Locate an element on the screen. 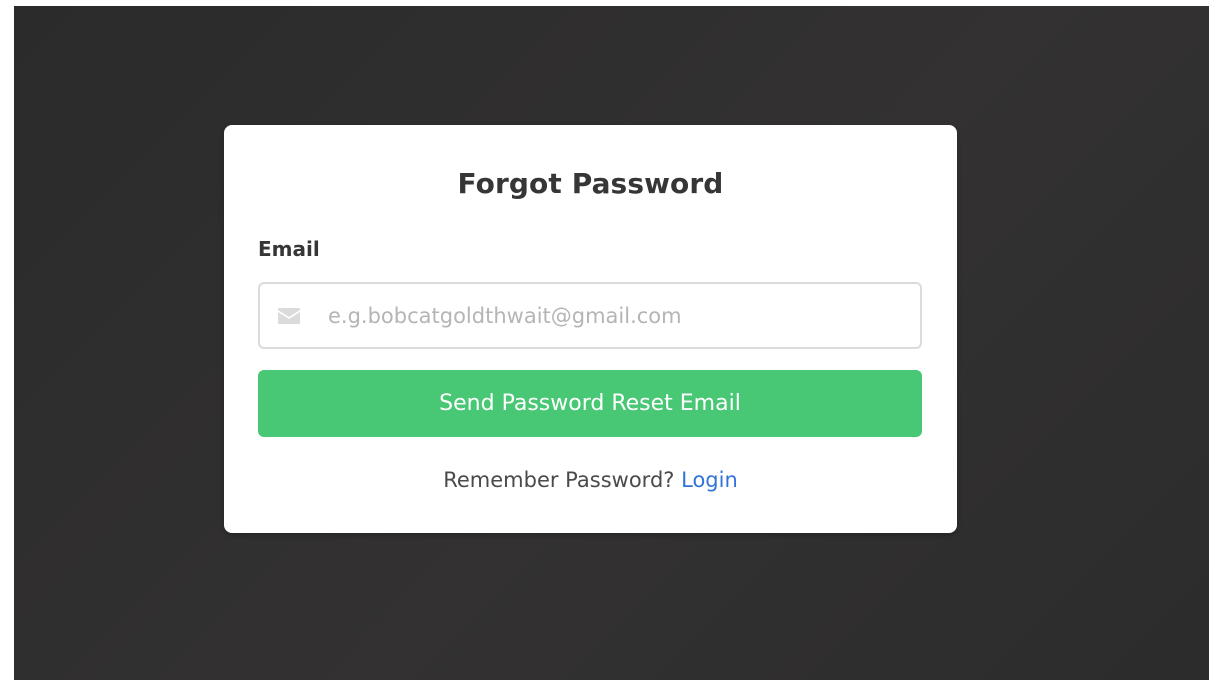 This screenshot has width=1209, height=680. remember-password-text: Remember Password? is located at coordinates (559, 480).